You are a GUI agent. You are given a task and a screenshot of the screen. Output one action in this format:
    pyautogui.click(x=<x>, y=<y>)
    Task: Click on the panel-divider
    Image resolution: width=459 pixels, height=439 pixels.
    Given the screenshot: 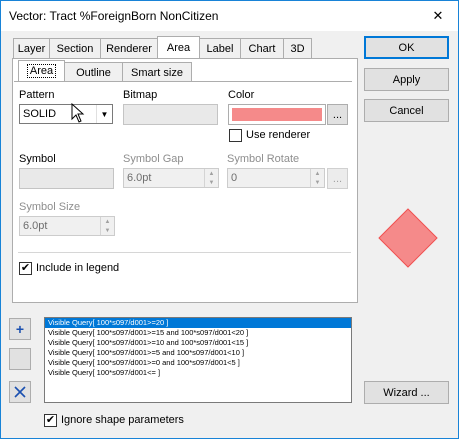 What is the action you would take?
    pyautogui.click(x=184, y=252)
    